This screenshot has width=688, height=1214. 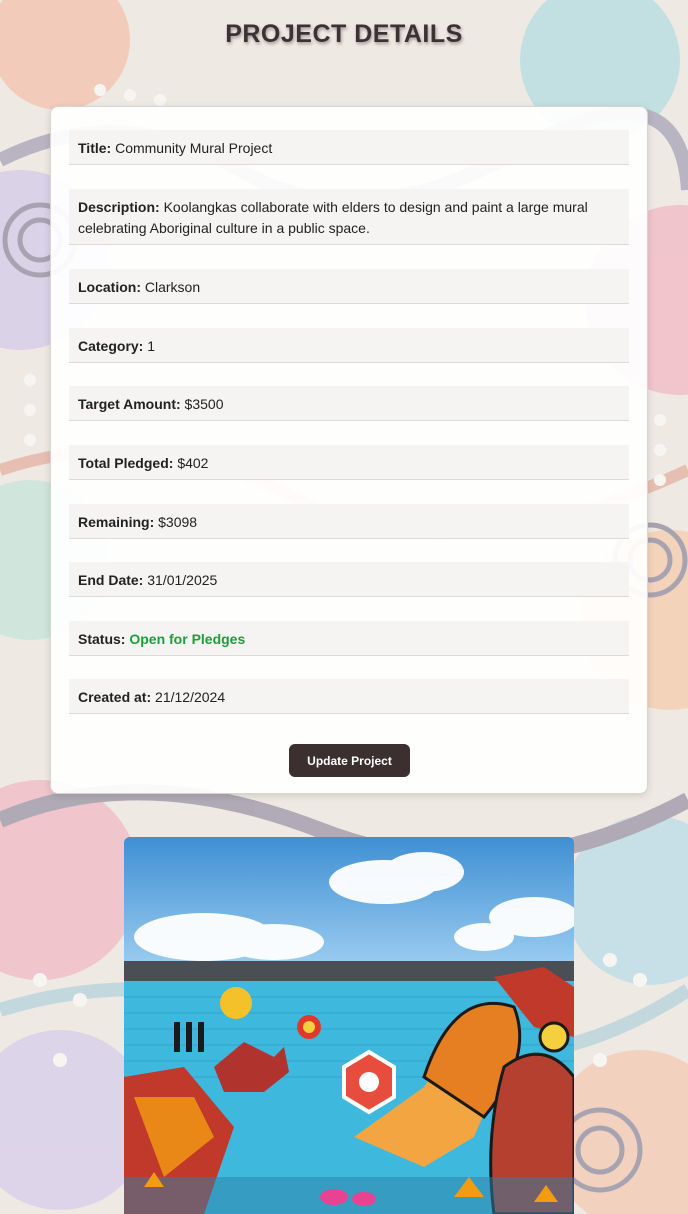 What do you see at coordinates (182, 580) in the screenshot?
I see `end-date-value: 31/01/2025` at bounding box center [182, 580].